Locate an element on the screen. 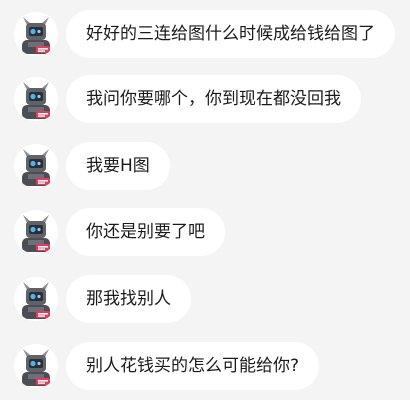  message-bubble: 那我找别人 is located at coordinates (128, 299).